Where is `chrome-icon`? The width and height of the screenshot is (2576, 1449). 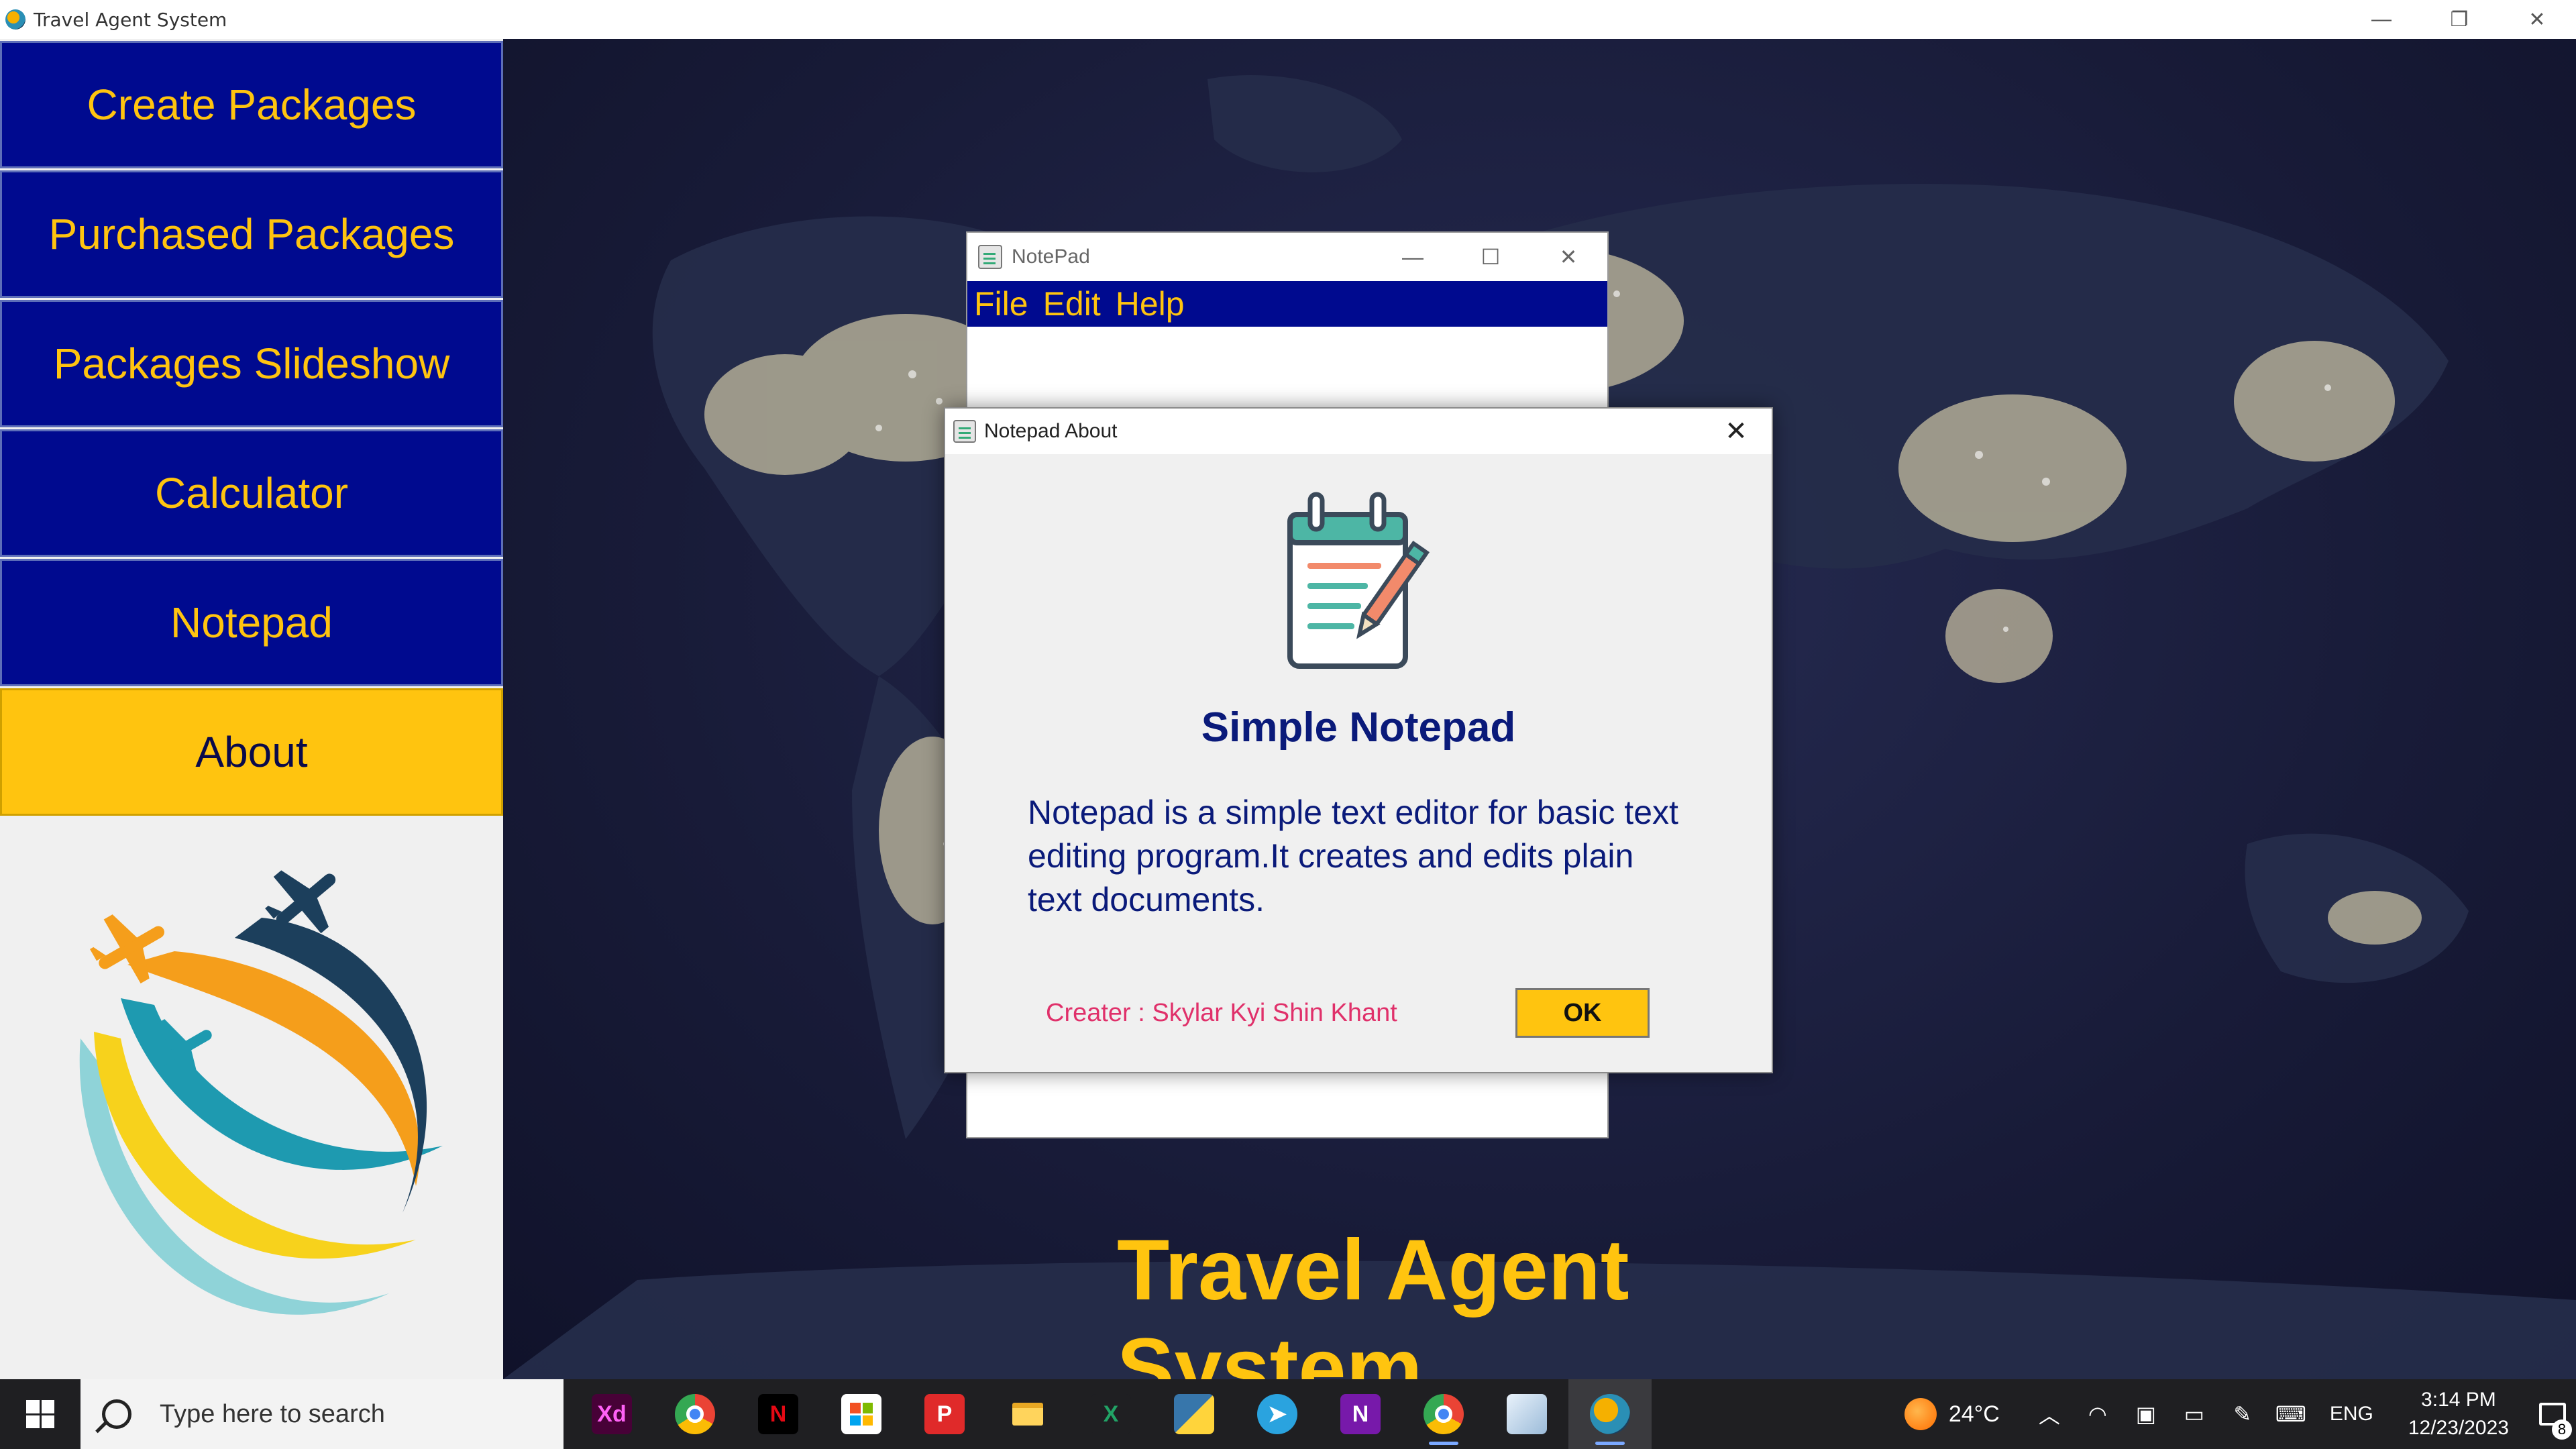
chrome-icon is located at coordinates (695, 1414).